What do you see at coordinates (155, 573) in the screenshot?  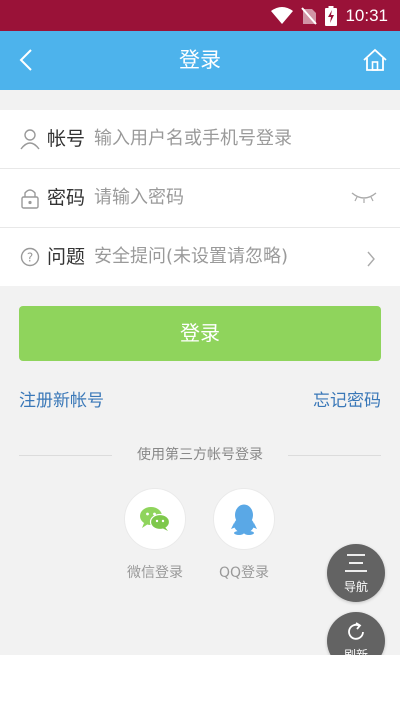 I see `wechat-caption: 微信登录` at bounding box center [155, 573].